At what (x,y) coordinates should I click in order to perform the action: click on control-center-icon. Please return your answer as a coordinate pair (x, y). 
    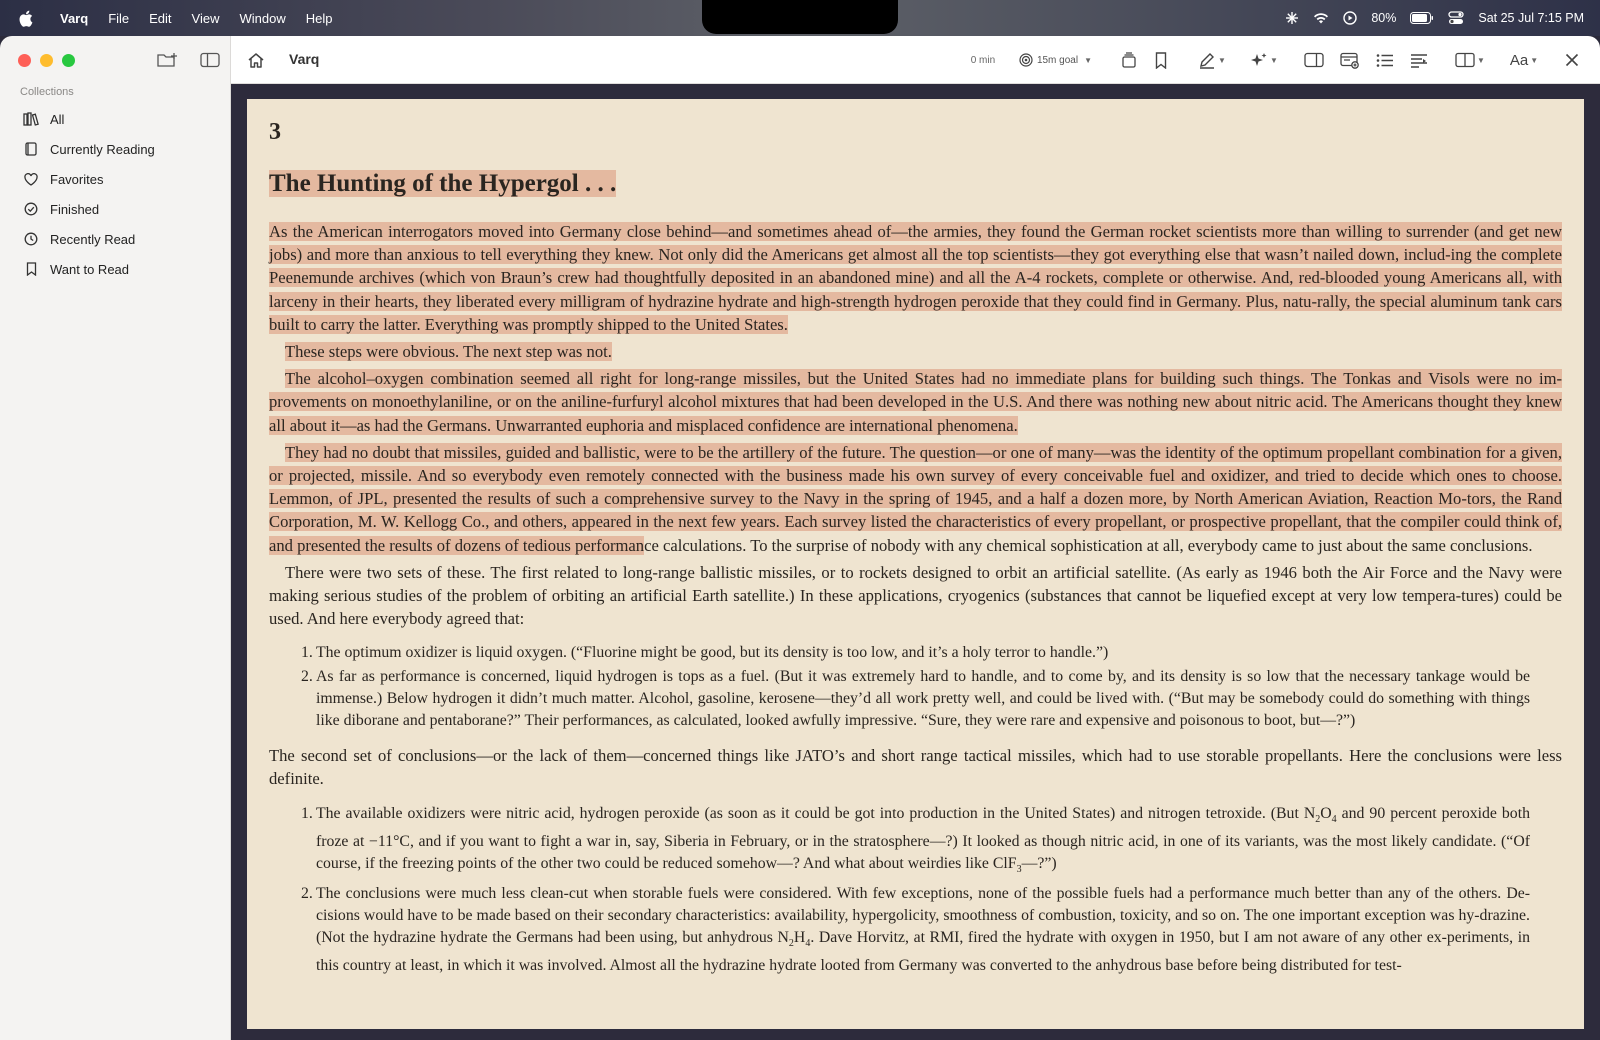
    Looking at the image, I should click on (1456, 18).